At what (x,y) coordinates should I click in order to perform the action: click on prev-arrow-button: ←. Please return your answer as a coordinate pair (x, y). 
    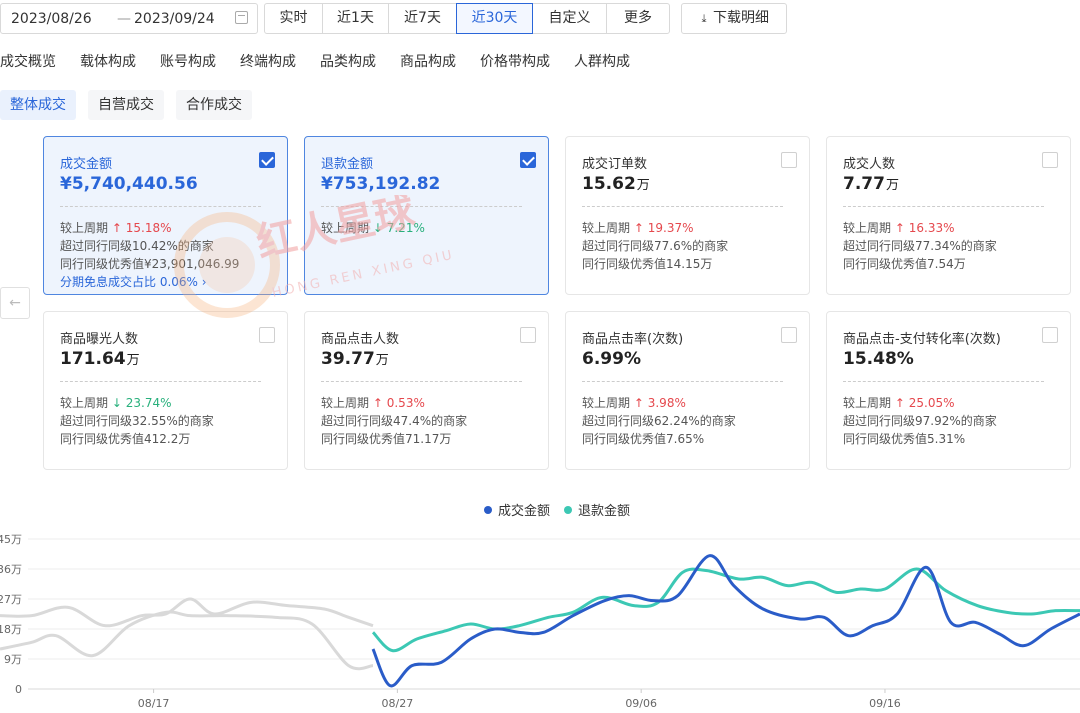
    Looking at the image, I should click on (15, 303).